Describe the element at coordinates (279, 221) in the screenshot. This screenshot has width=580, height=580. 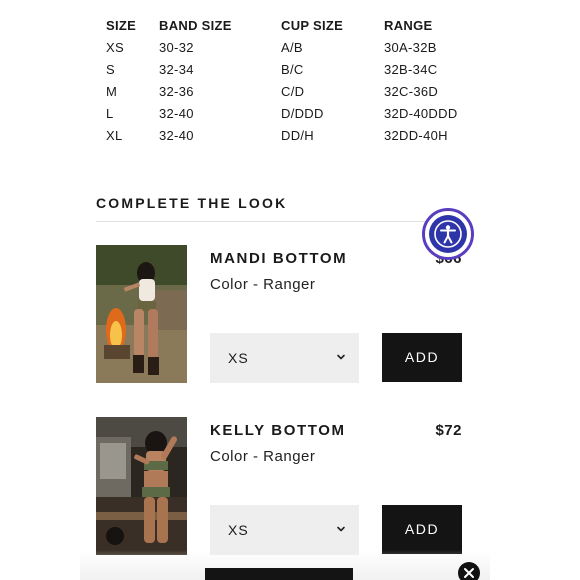
I see `section-divider` at that location.